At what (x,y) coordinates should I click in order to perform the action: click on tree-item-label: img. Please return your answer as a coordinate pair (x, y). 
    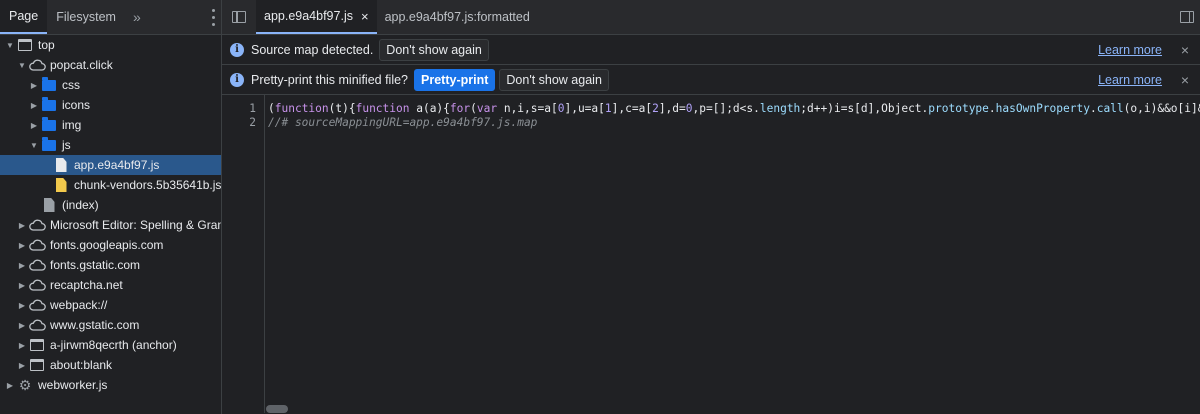
    Looking at the image, I should click on (72, 125).